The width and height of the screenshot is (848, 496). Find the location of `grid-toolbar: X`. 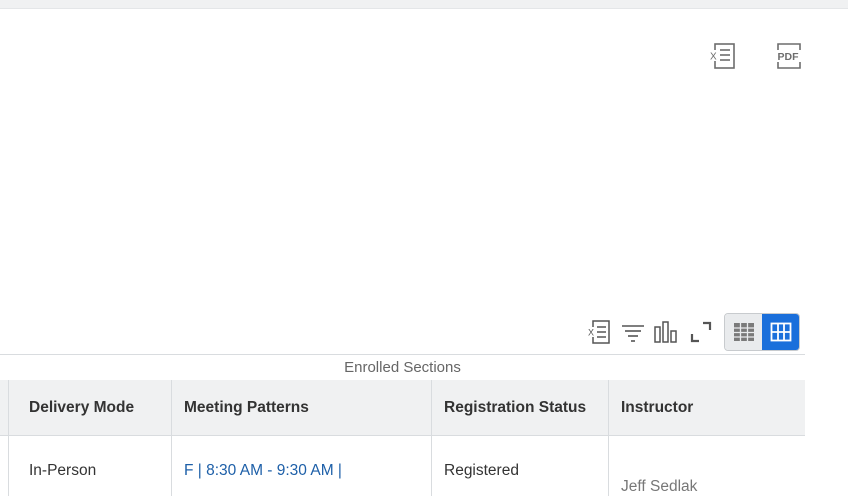

grid-toolbar: X is located at coordinates (691, 332).